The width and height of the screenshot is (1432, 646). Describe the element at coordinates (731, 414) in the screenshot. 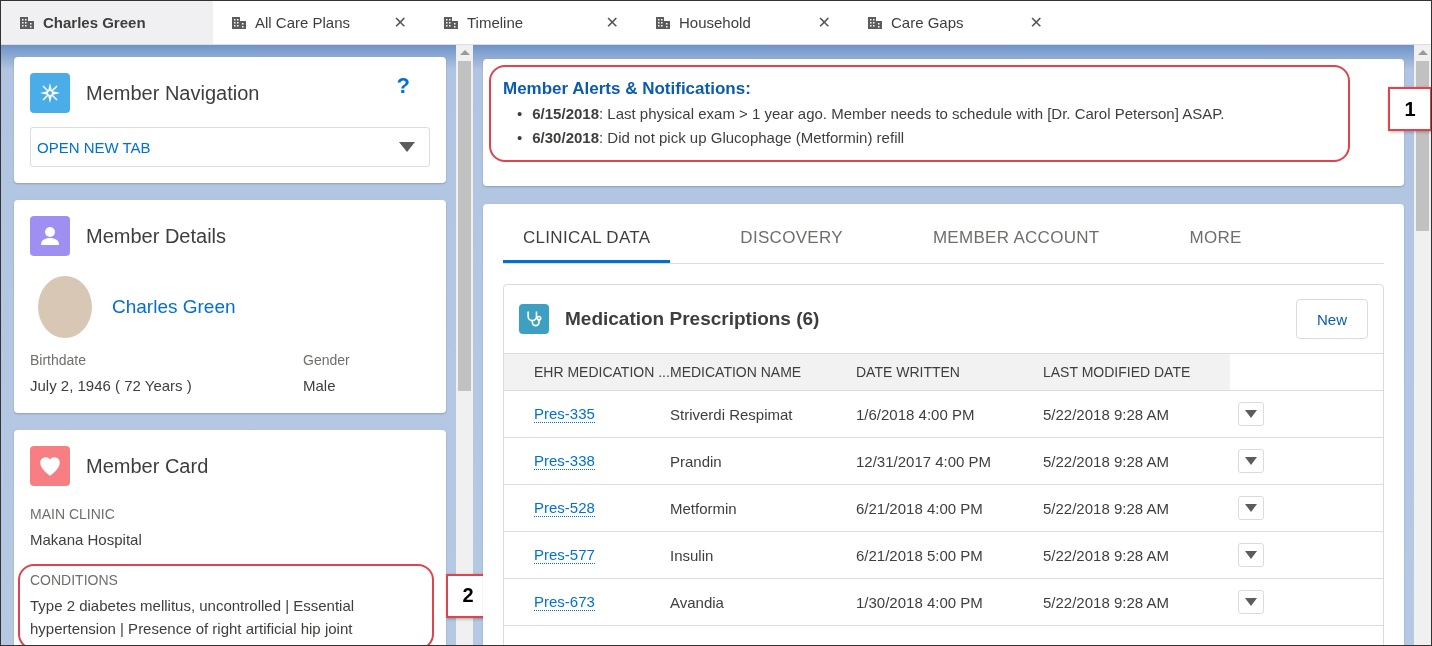

I see `table-cell: Striverdi Respimat` at that location.